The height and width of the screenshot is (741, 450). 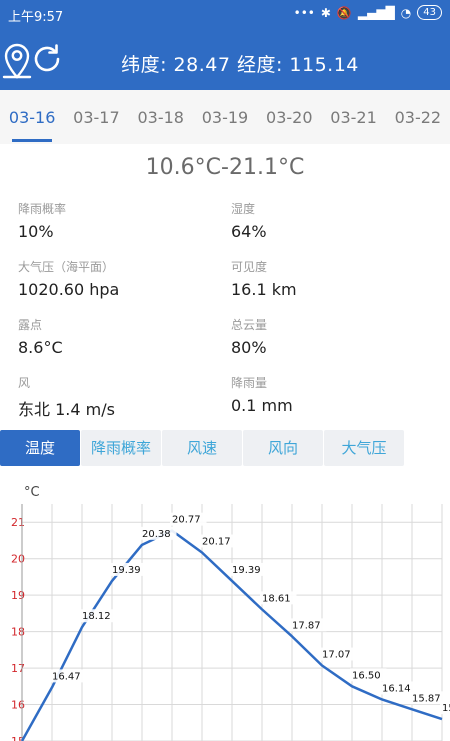 I want to click on metric-wind: 风 东北 1.4 m/s, so click(x=118, y=397).